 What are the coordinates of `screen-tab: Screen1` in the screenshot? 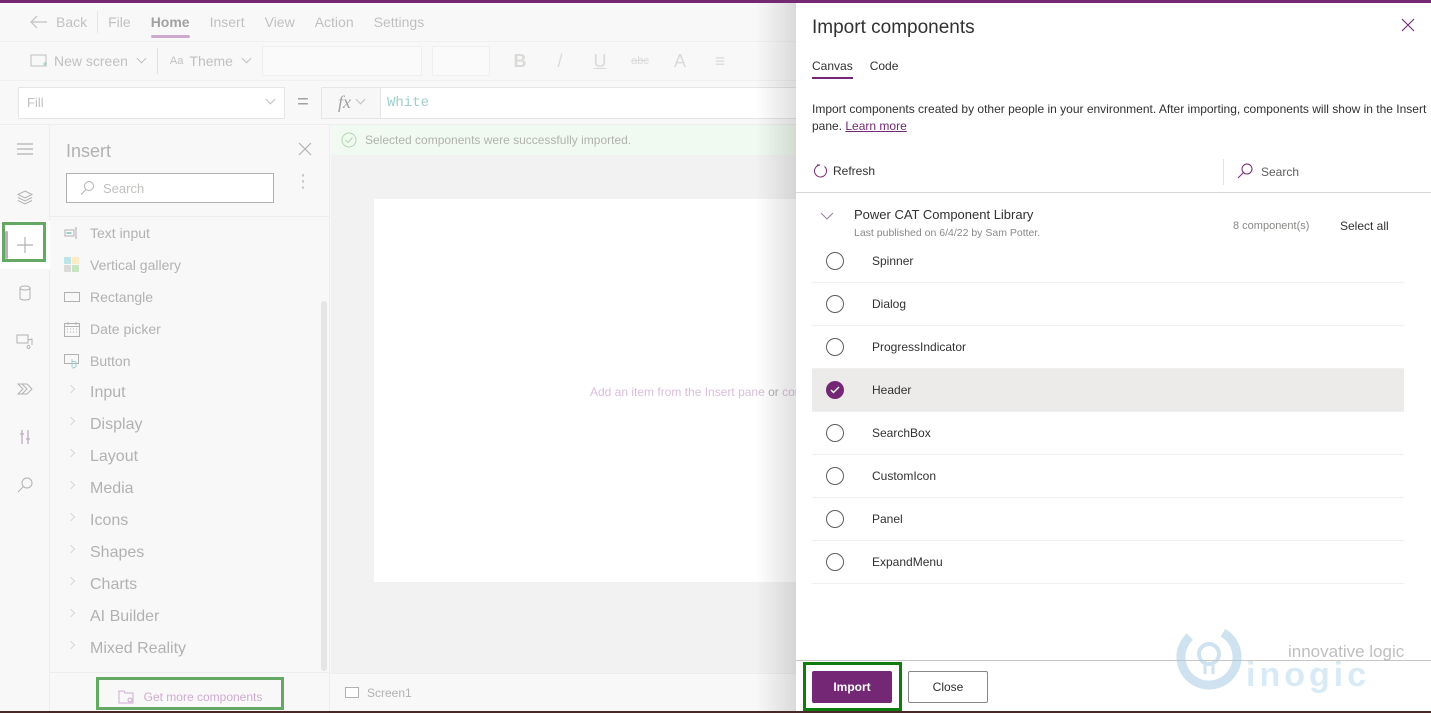 It's located at (389, 693).